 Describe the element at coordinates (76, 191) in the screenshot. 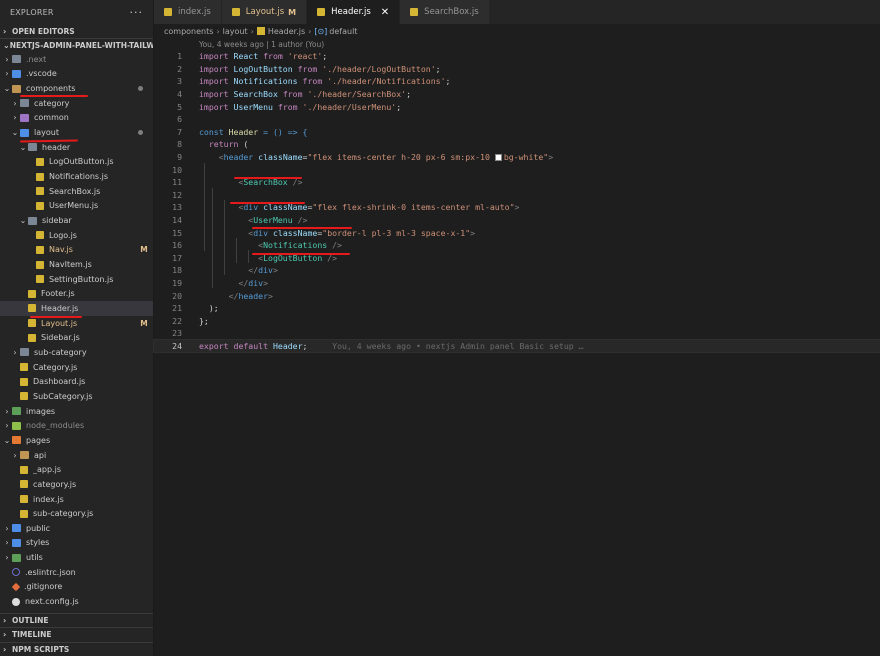

I see `tree-item-searchbox-js: SearchBox.js` at that location.